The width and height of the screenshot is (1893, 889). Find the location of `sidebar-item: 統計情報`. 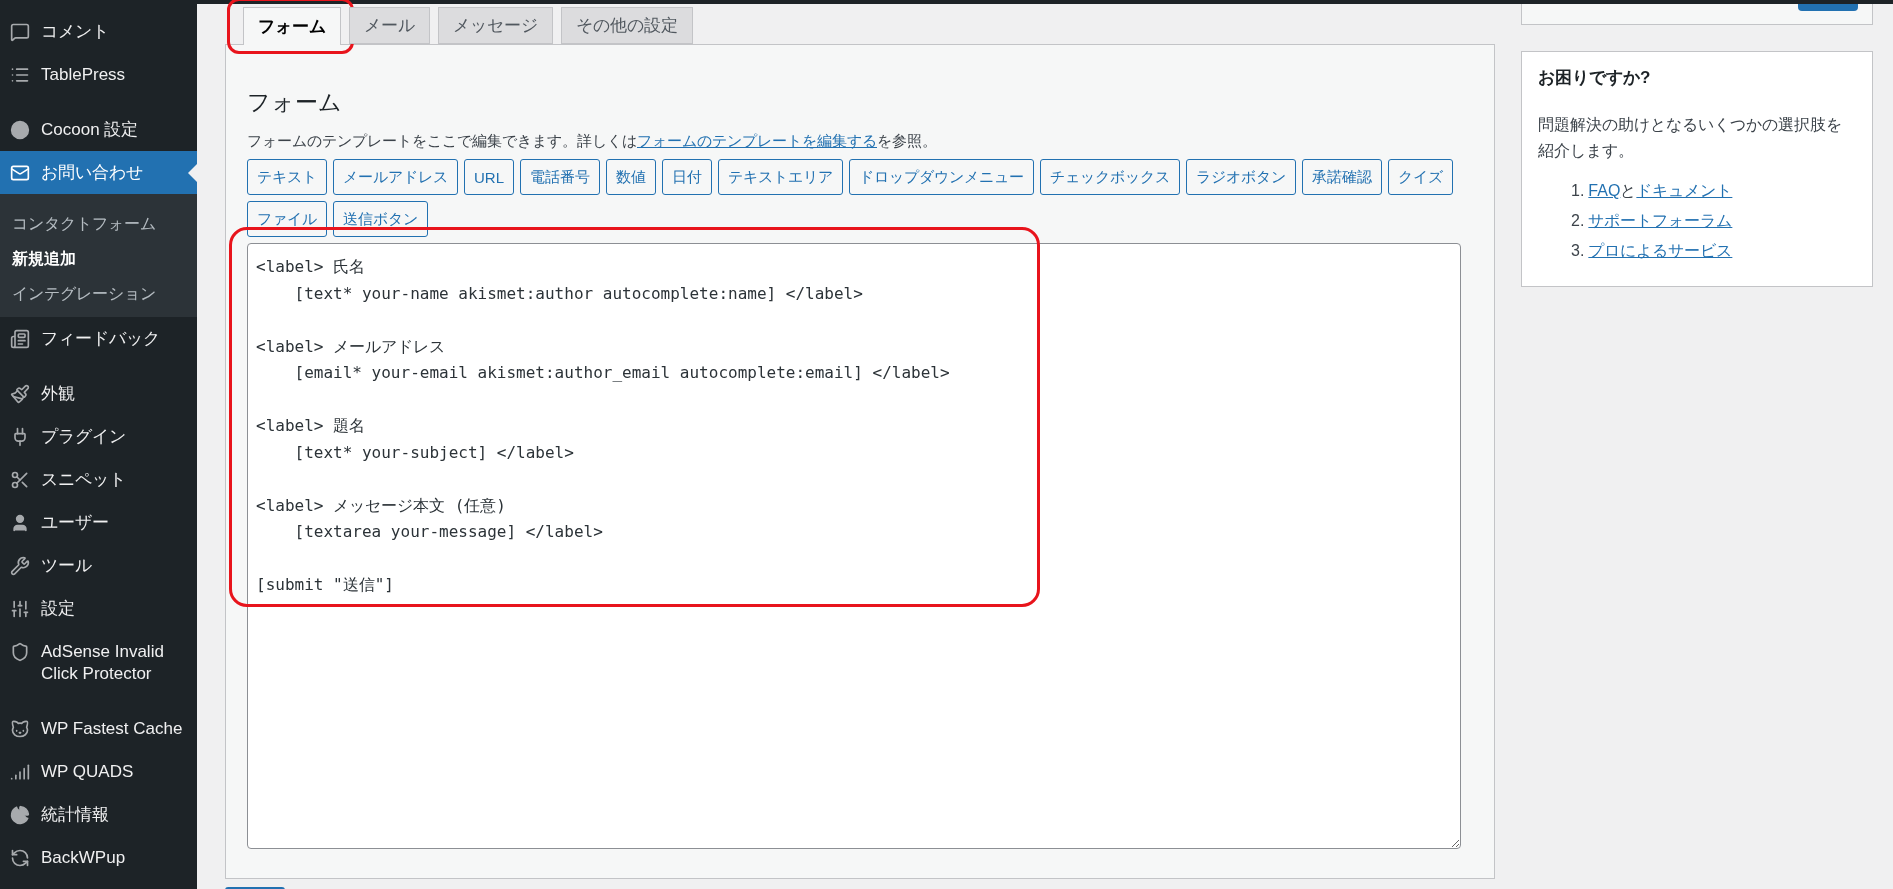

sidebar-item: 統計情報 is located at coordinates (98, 814).